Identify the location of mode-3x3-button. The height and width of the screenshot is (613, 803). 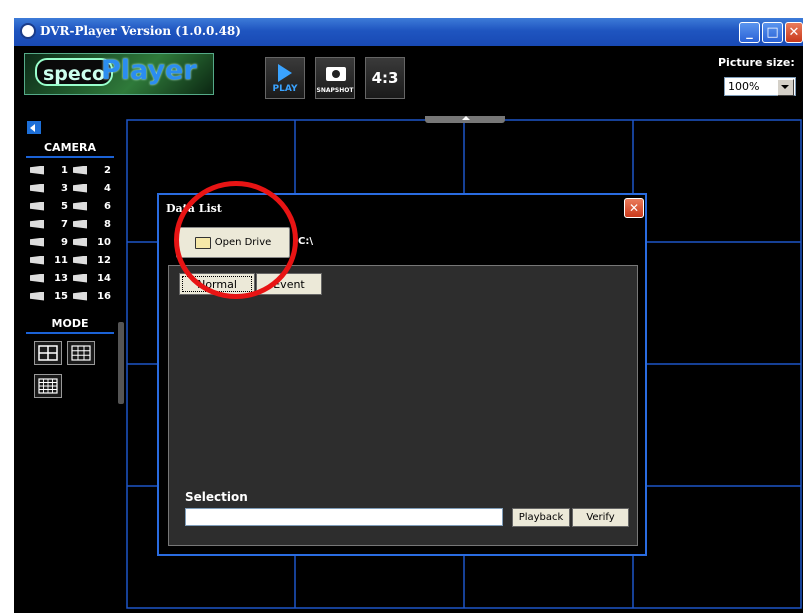
(81, 353).